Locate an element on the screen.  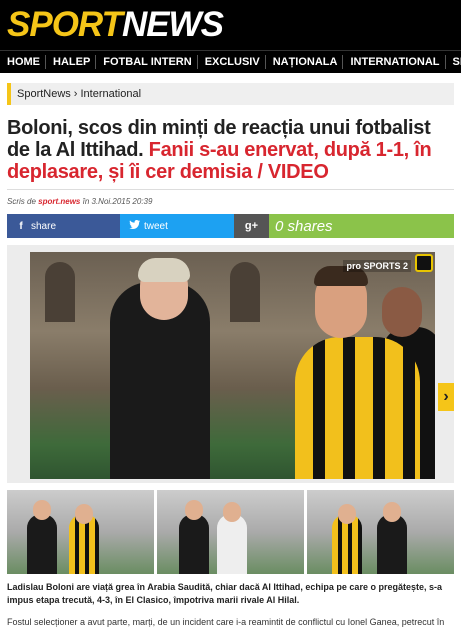
player-figure is located at coordinates (357, 408).